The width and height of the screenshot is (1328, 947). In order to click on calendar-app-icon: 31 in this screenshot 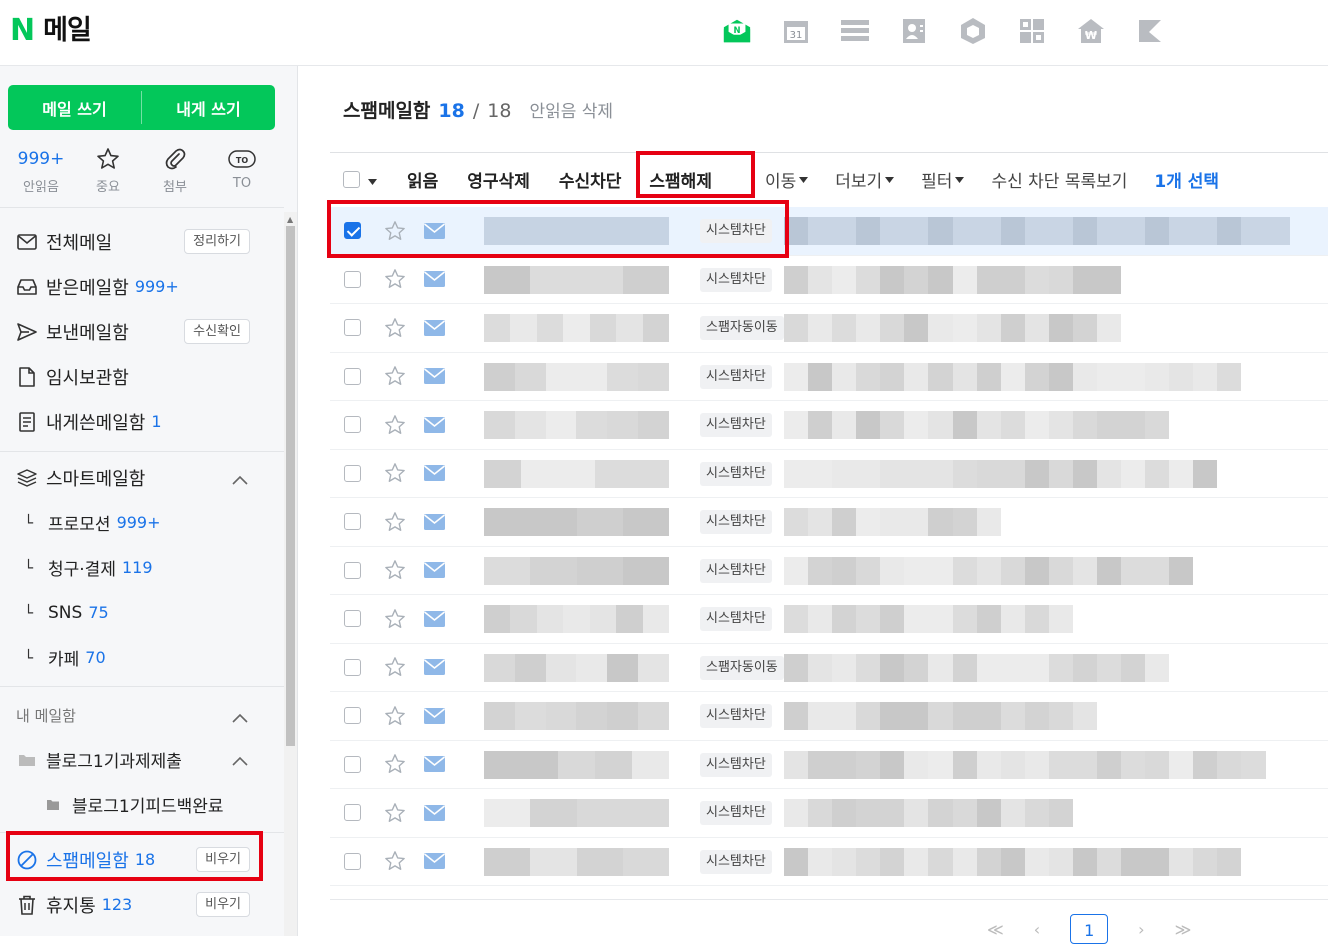, I will do `click(796, 31)`.